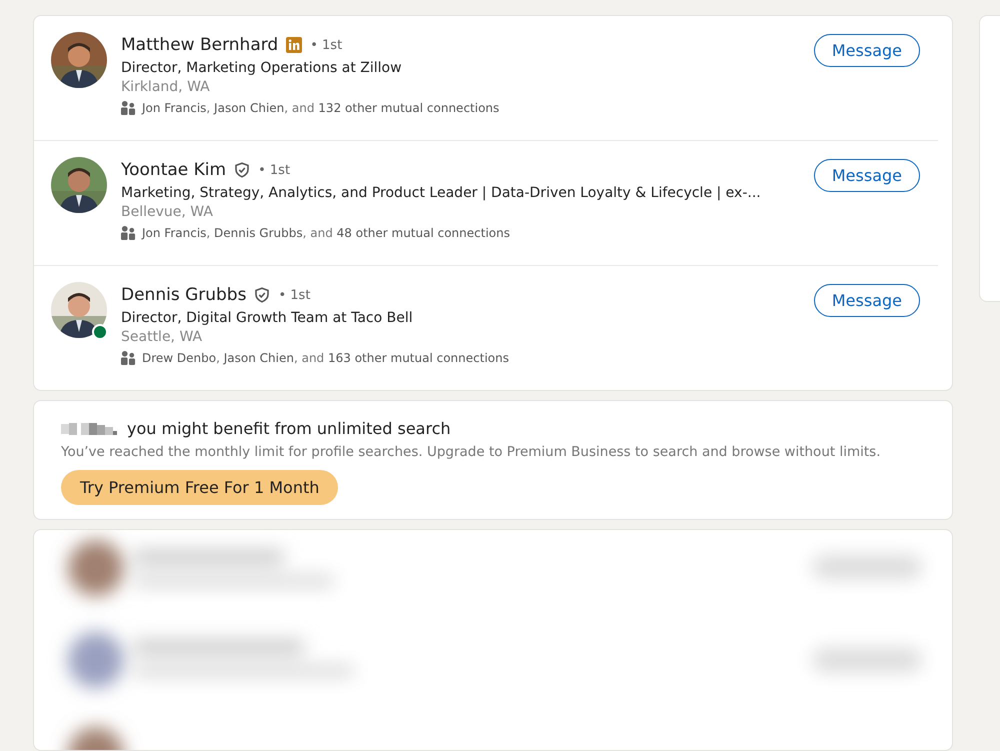 Image resolution: width=1000 pixels, height=751 pixels. Describe the element at coordinates (199, 45) in the screenshot. I see `person-name-link: Matthew Bernhard` at that location.